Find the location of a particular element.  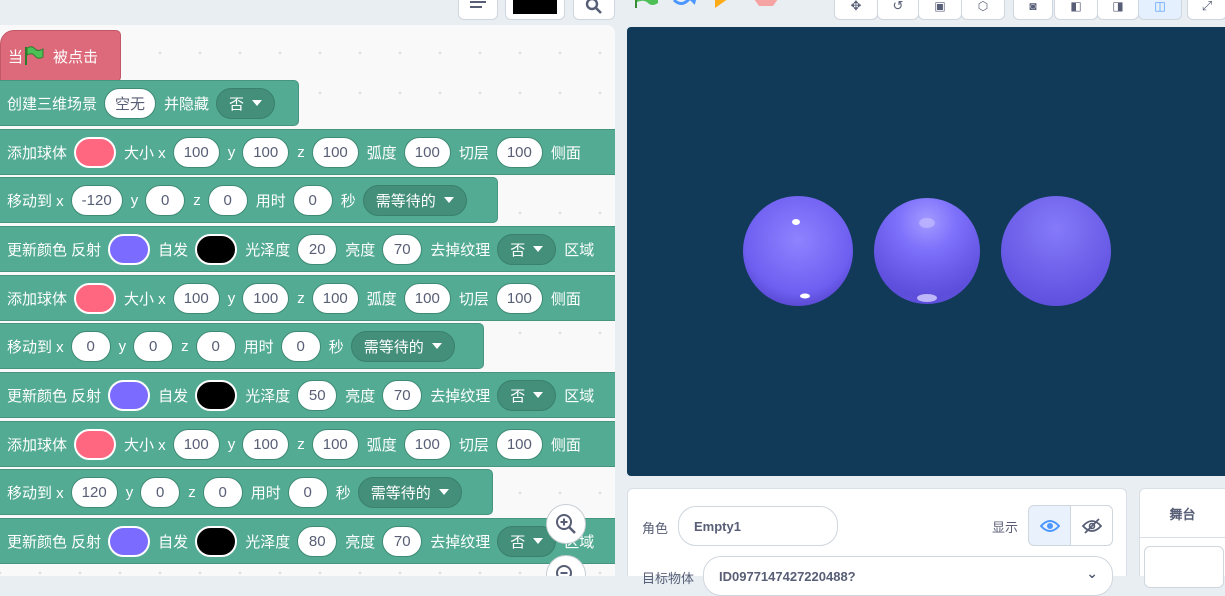

frame-tool-button: ▣ is located at coordinates (940, 10).